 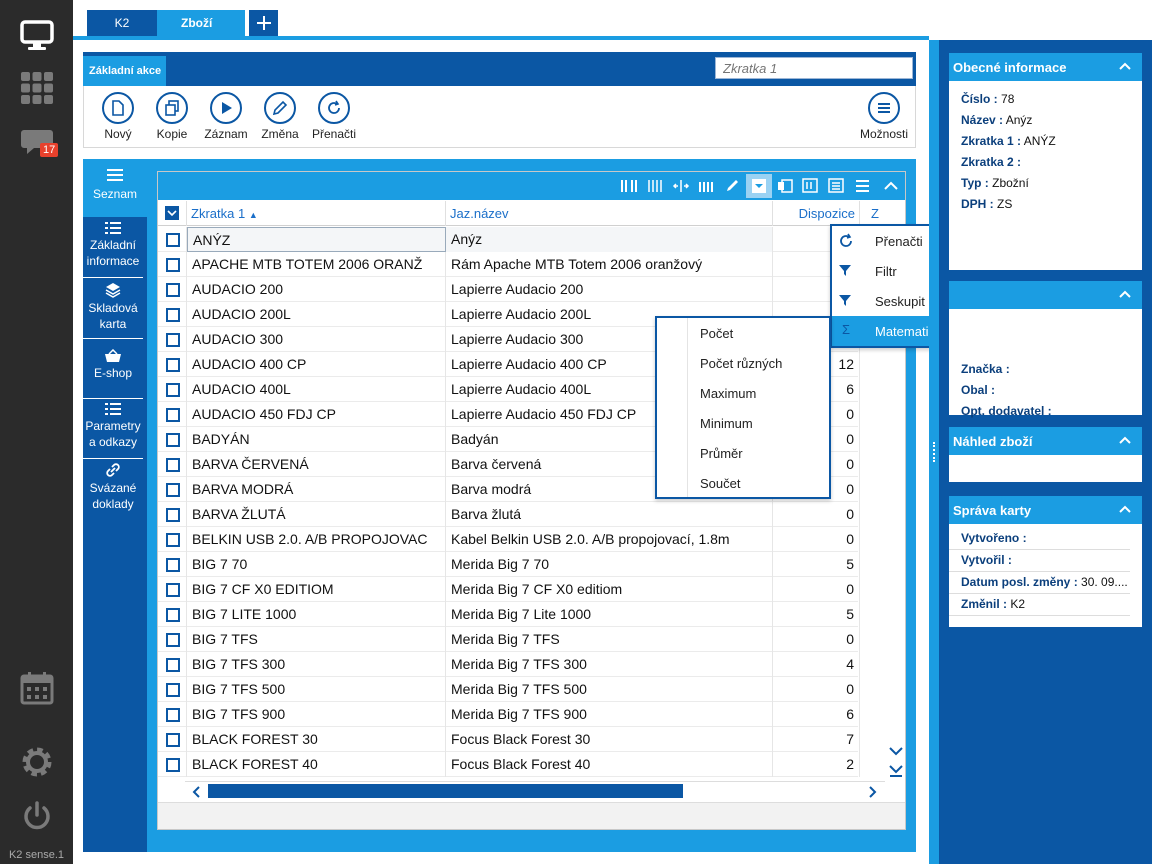 What do you see at coordinates (720, 483) in the screenshot?
I see `submenu-item-sum: Součet` at bounding box center [720, 483].